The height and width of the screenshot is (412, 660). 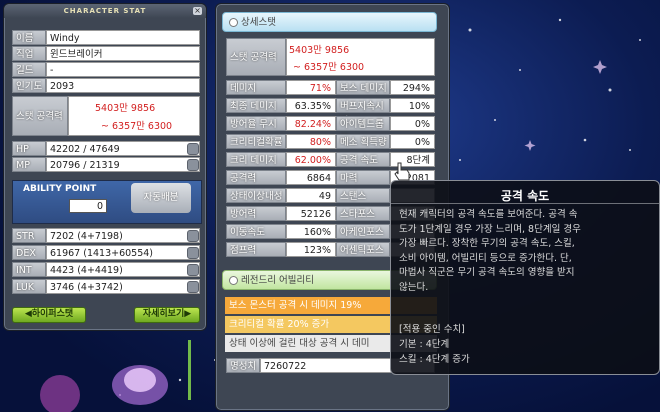 What do you see at coordinates (123, 164) in the screenshot?
I see `mp-value: 20796 / 21319` at bounding box center [123, 164].